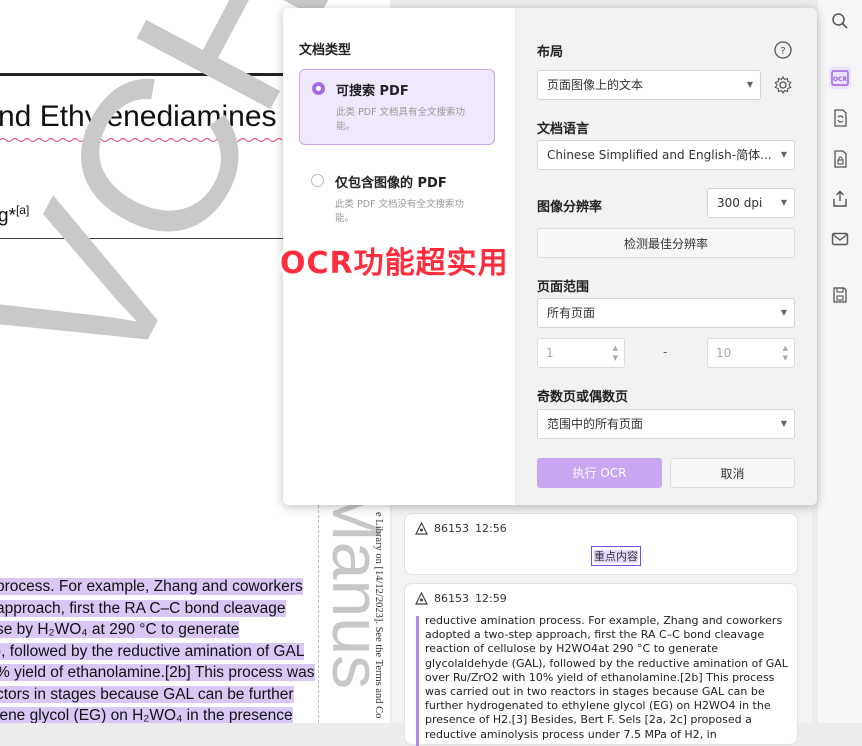 The width and height of the screenshot is (862, 746). Describe the element at coordinates (666, 424) in the screenshot. I see `odd-even-select: 范围中的所有页面 ▼` at that location.